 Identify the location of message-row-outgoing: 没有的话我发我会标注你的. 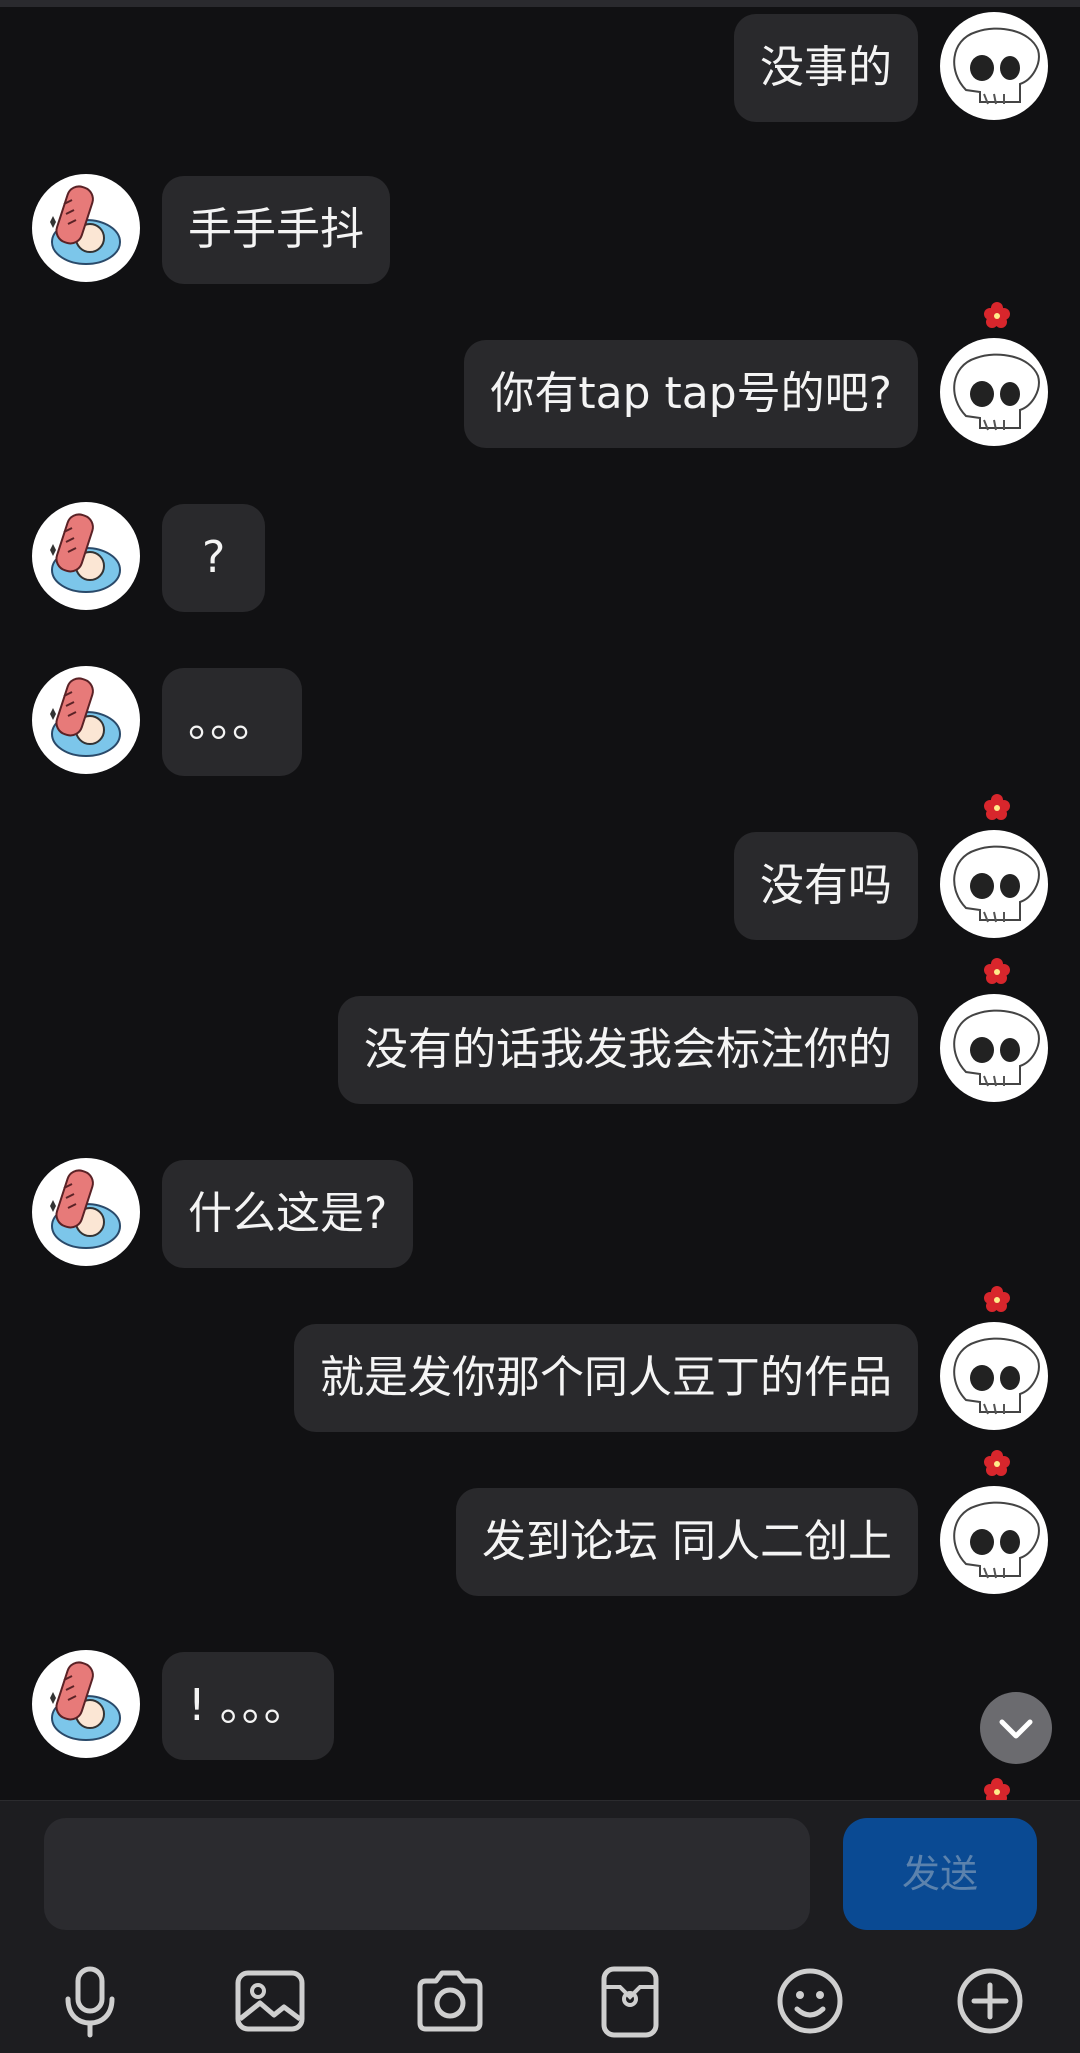
(540, 1049).